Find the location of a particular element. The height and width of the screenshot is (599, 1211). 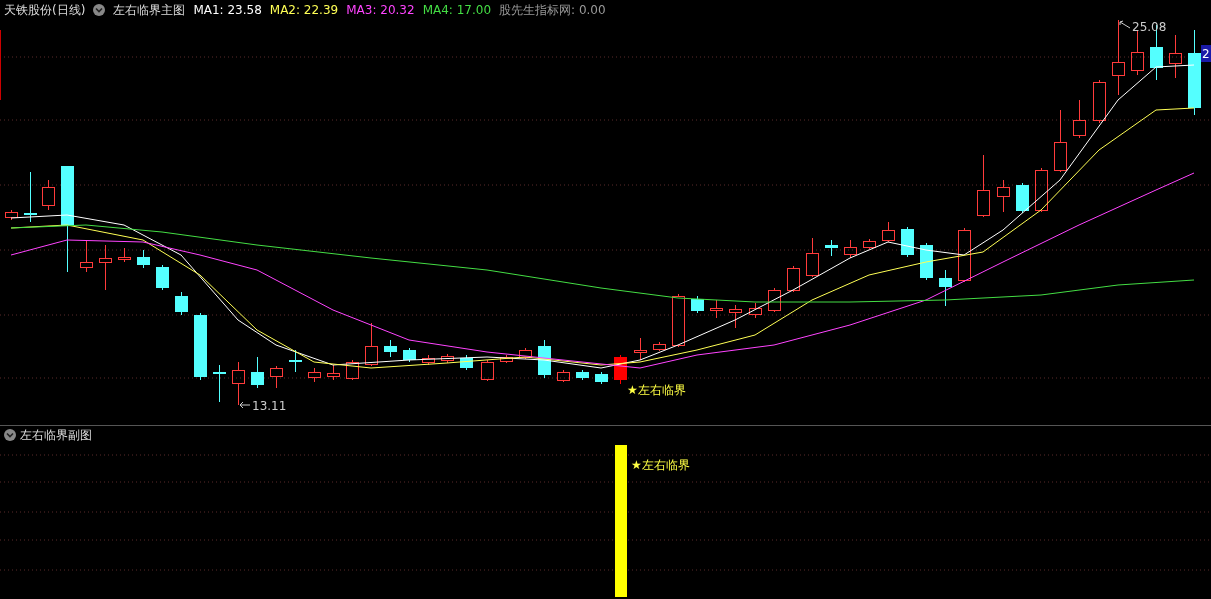

moving-average-value: MA4: 17.00 is located at coordinates (457, 10).